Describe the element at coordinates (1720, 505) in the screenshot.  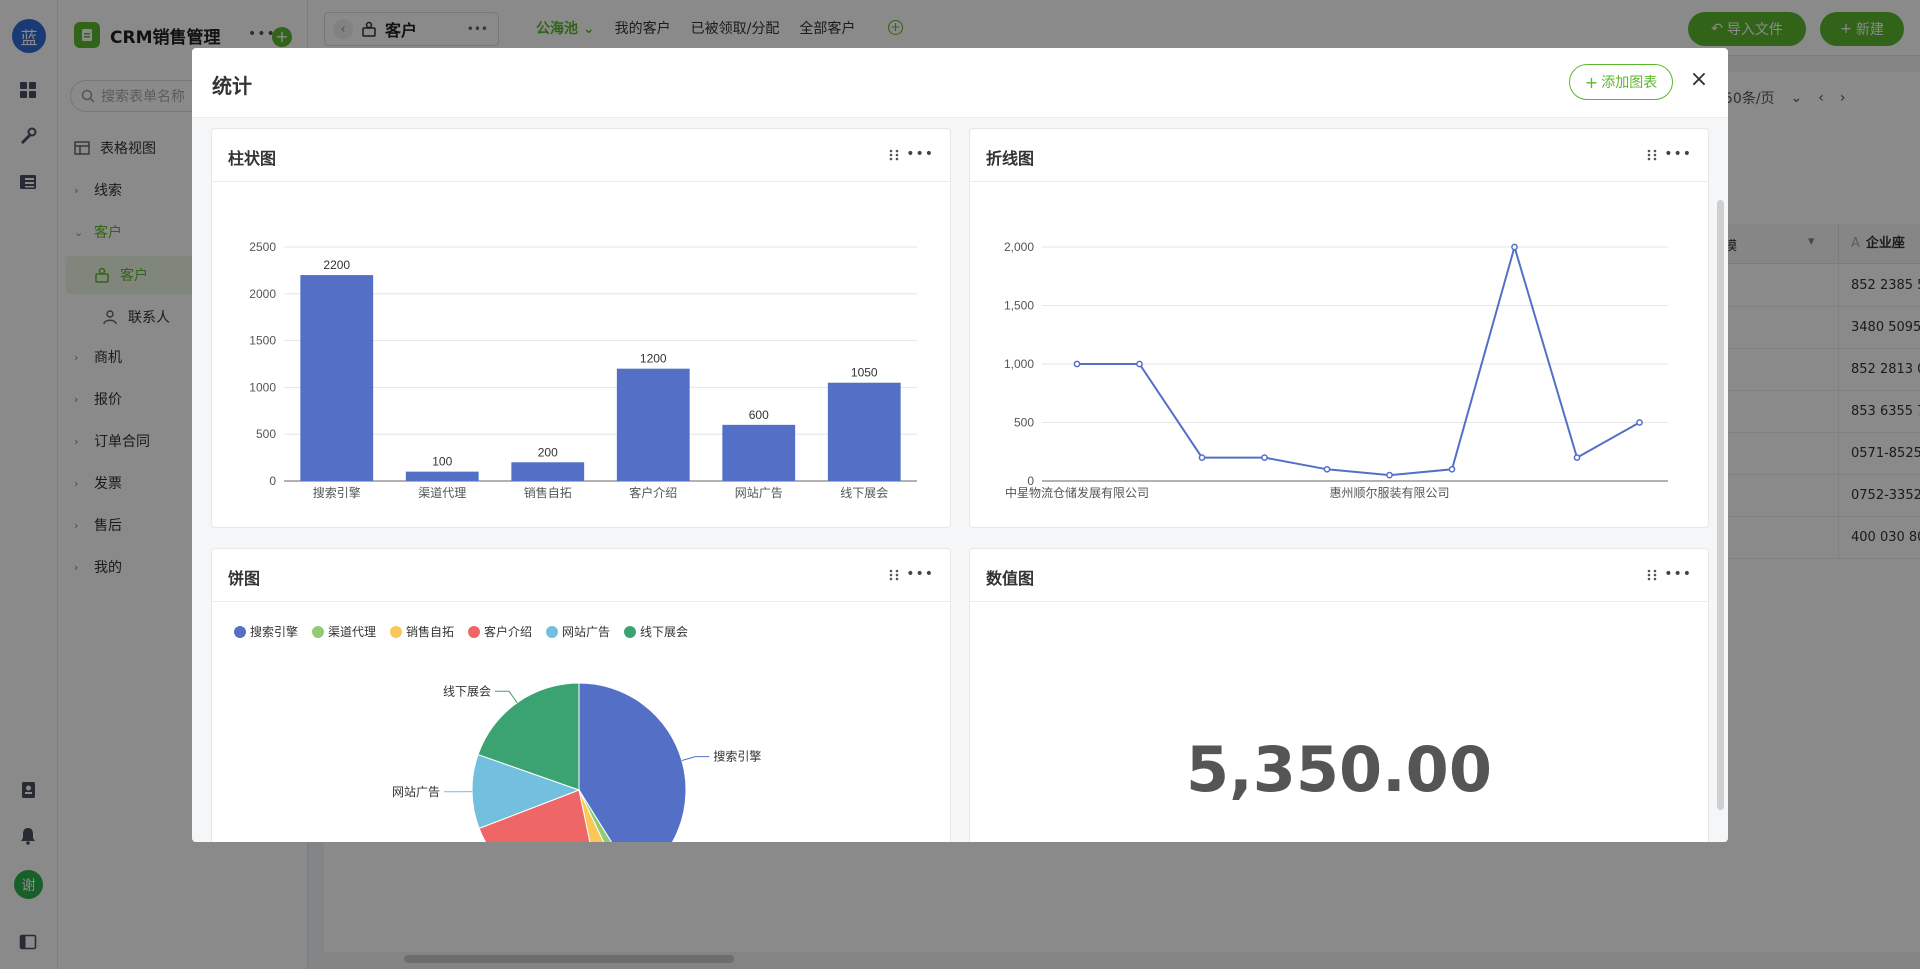
I see `vertical-scrollbar` at that location.